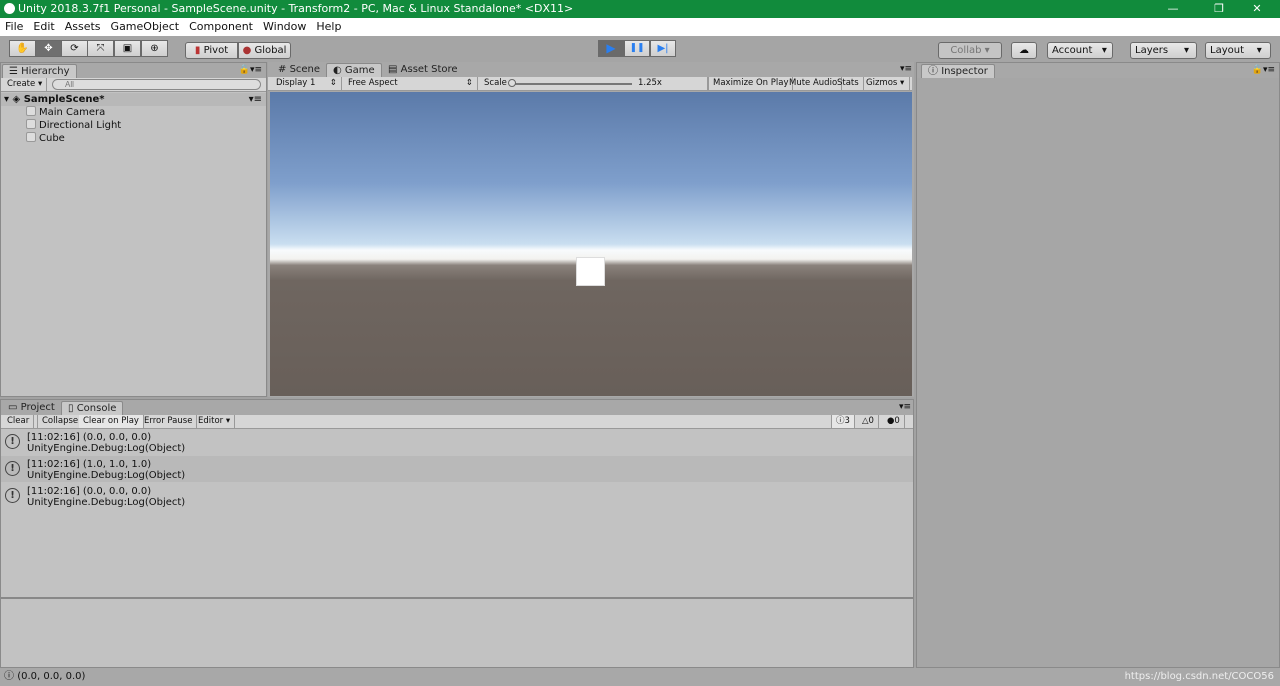 The height and width of the screenshot is (686, 1280). I want to click on tab-console: ▯ Console, so click(92, 408).